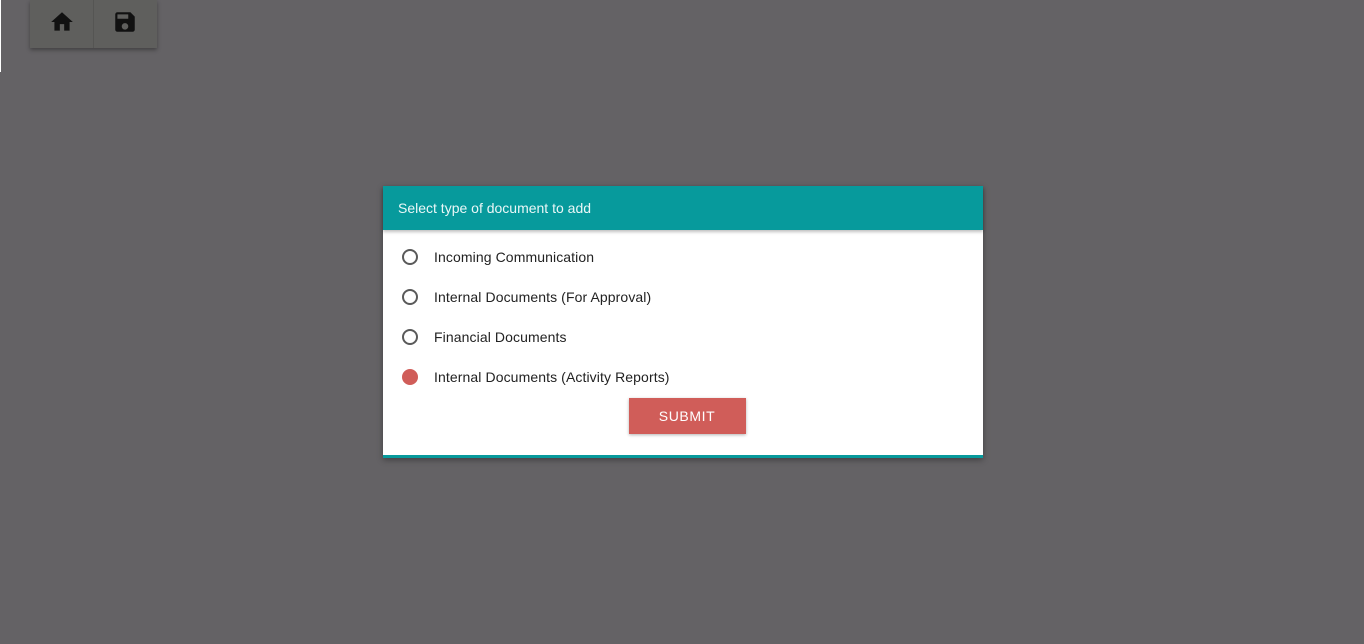 This screenshot has height=644, width=1364. I want to click on home-button, so click(61, 24).